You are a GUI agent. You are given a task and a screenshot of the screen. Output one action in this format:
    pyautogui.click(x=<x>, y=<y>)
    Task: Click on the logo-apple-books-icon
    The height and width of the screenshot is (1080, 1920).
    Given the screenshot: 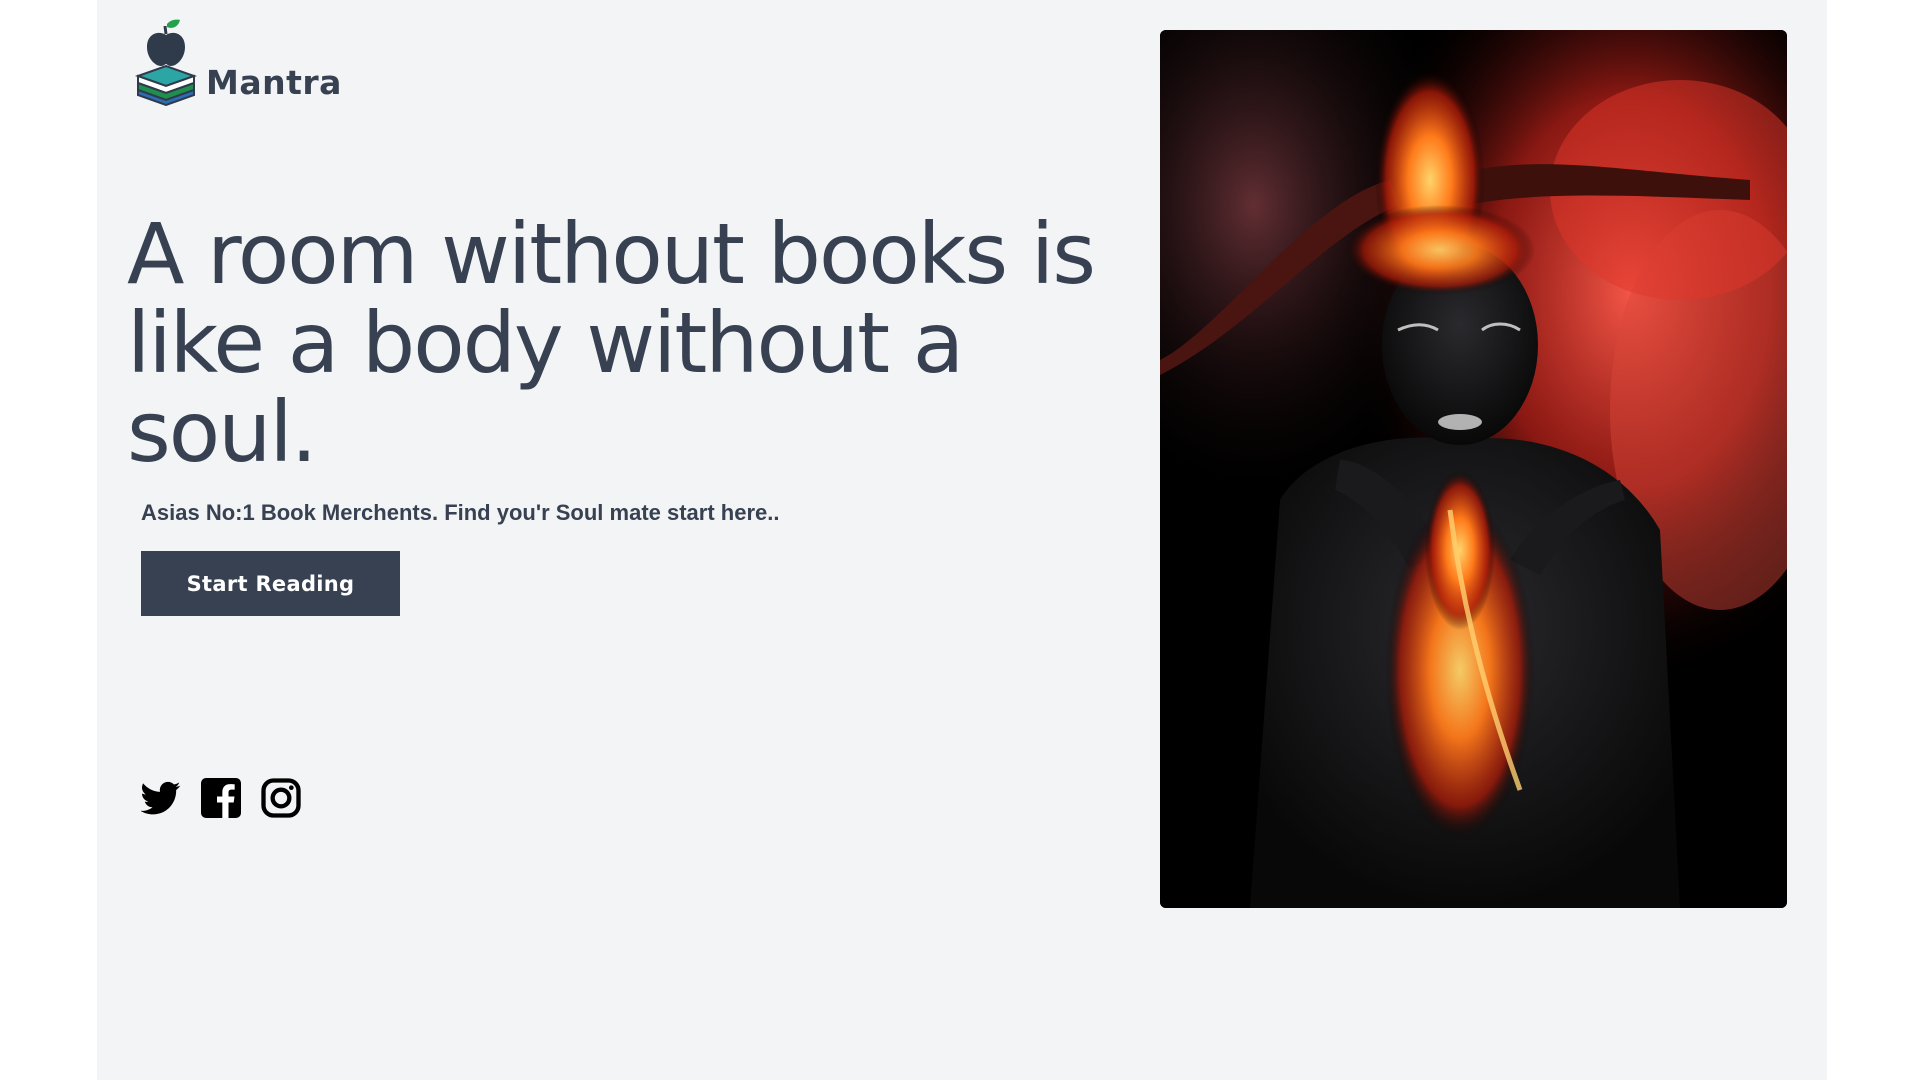 What is the action you would take?
    pyautogui.click(x=166, y=62)
    